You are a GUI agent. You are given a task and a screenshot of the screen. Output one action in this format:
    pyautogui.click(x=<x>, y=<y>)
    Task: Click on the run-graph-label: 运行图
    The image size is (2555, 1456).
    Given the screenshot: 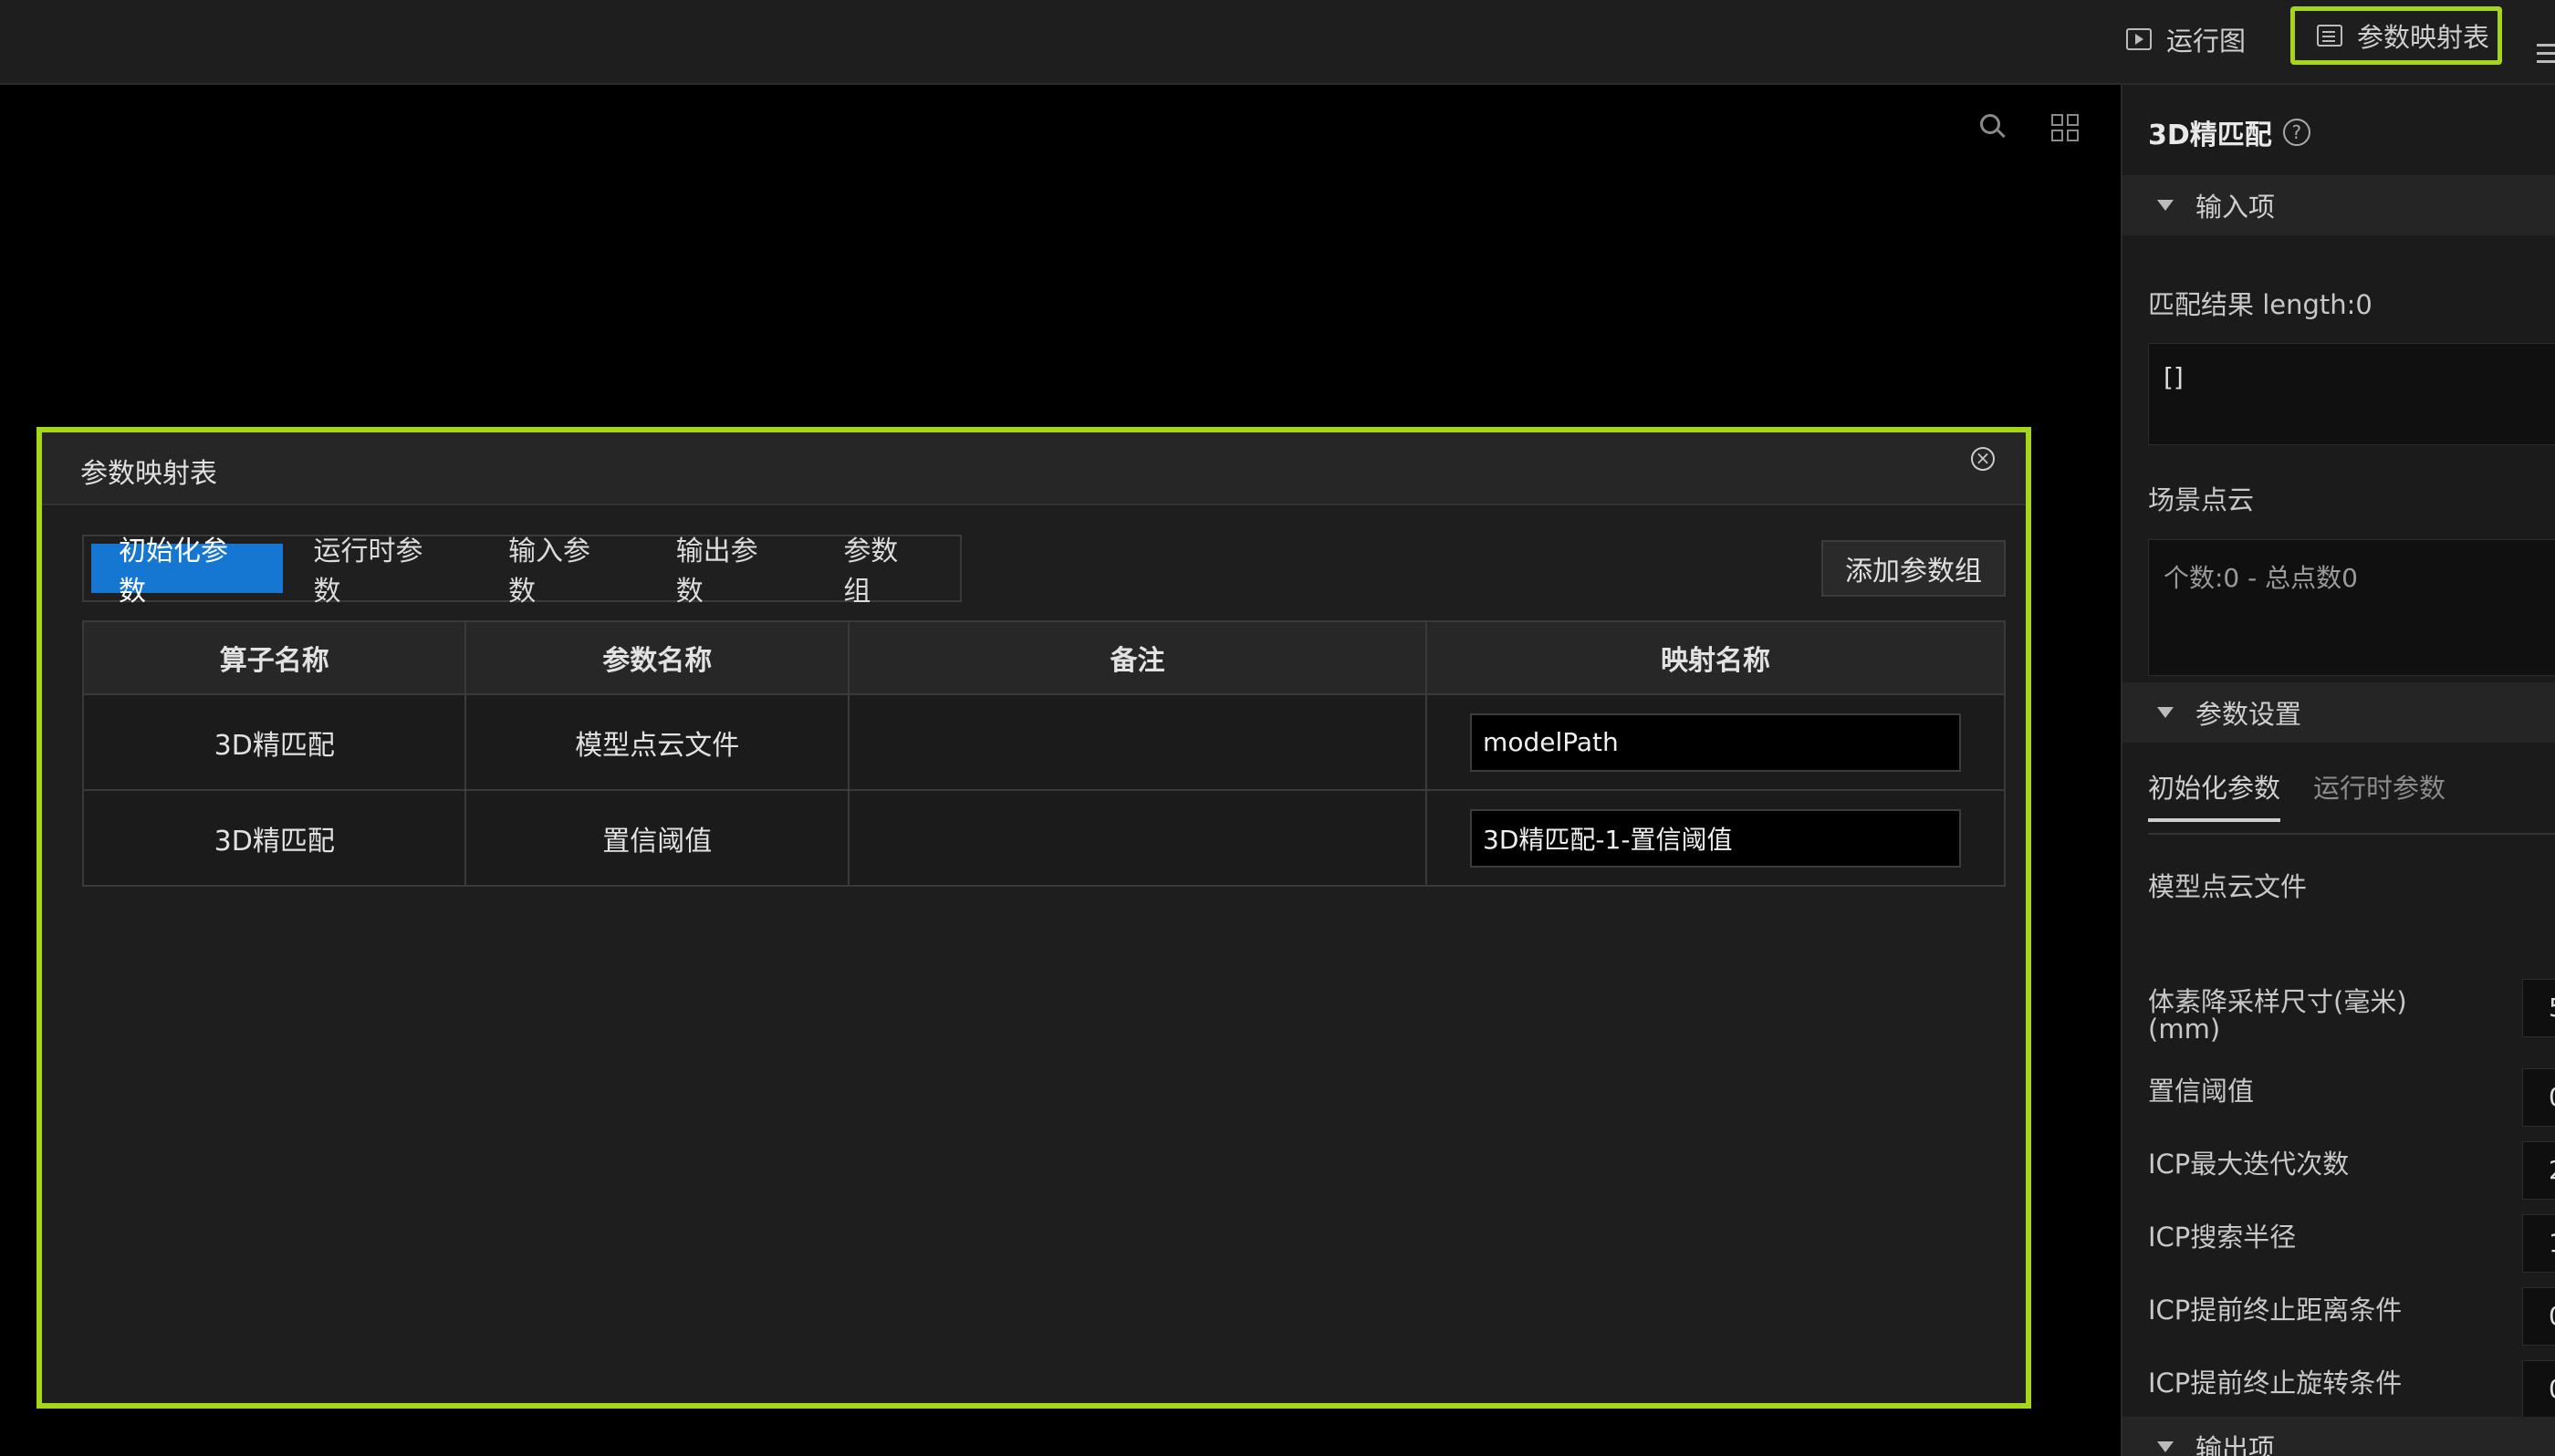 What is the action you would take?
    pyautogui.click(x=2206, y=41)
    